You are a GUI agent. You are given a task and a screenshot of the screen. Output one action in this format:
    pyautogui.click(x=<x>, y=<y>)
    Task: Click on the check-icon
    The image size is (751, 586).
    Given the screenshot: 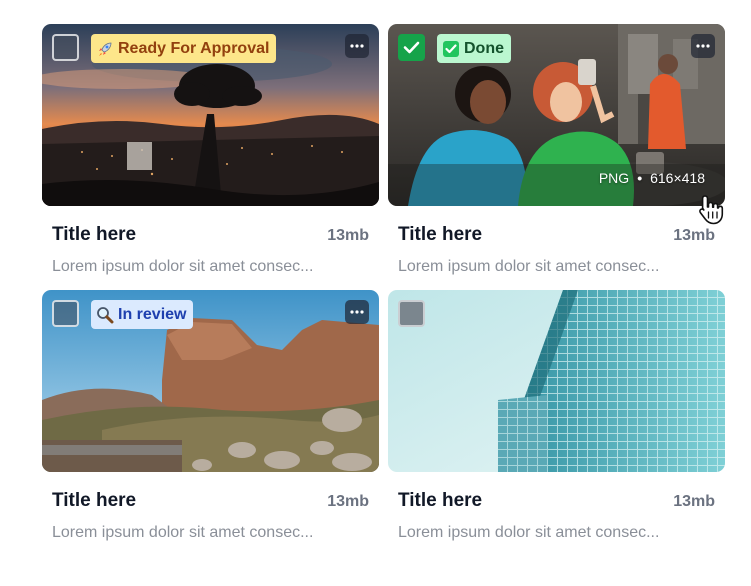 What is the action you would take?
    pyautogui.click(x=411, y=47)
    